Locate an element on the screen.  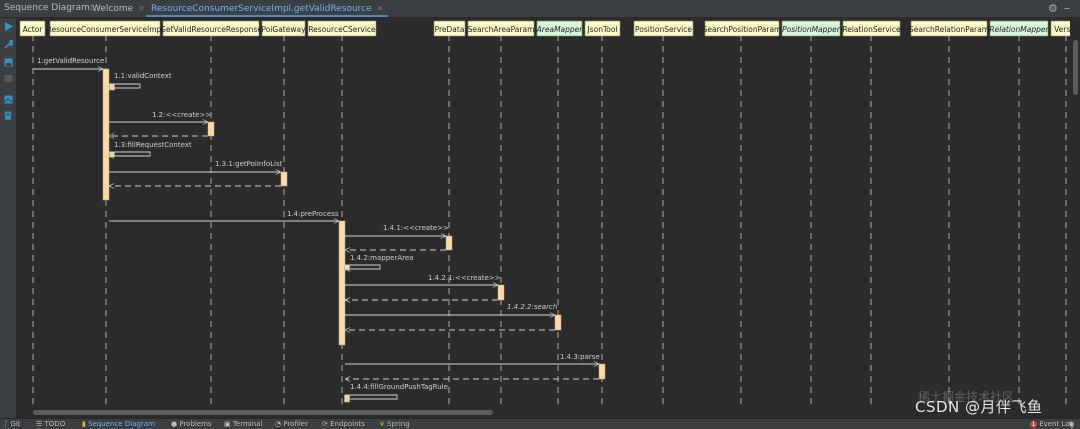
left-toolbar is located at coordinates (8, 218).